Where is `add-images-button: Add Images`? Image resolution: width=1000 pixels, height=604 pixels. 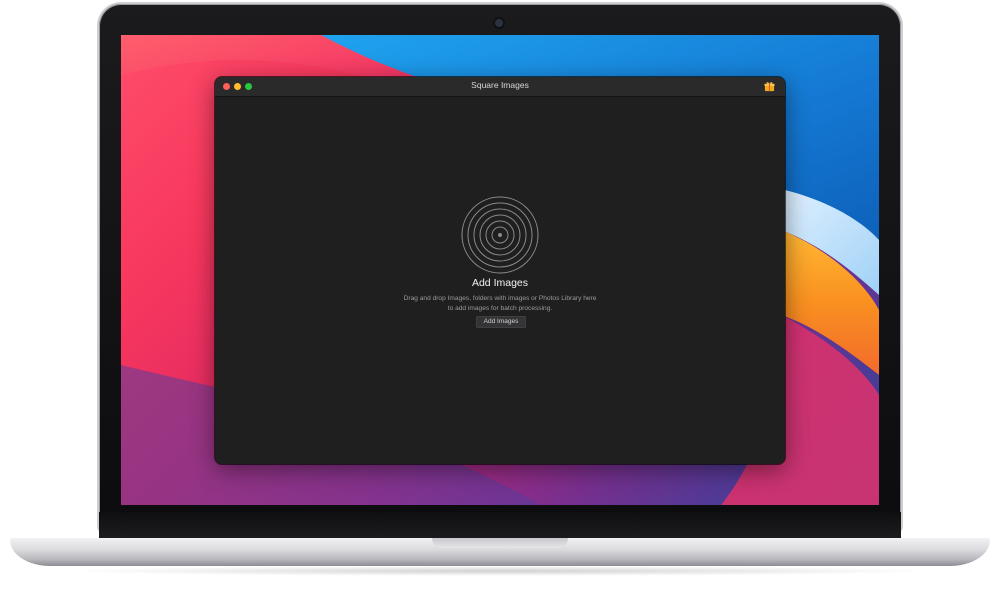
add-images-button: Add Images is located at coordinates (501, 322).